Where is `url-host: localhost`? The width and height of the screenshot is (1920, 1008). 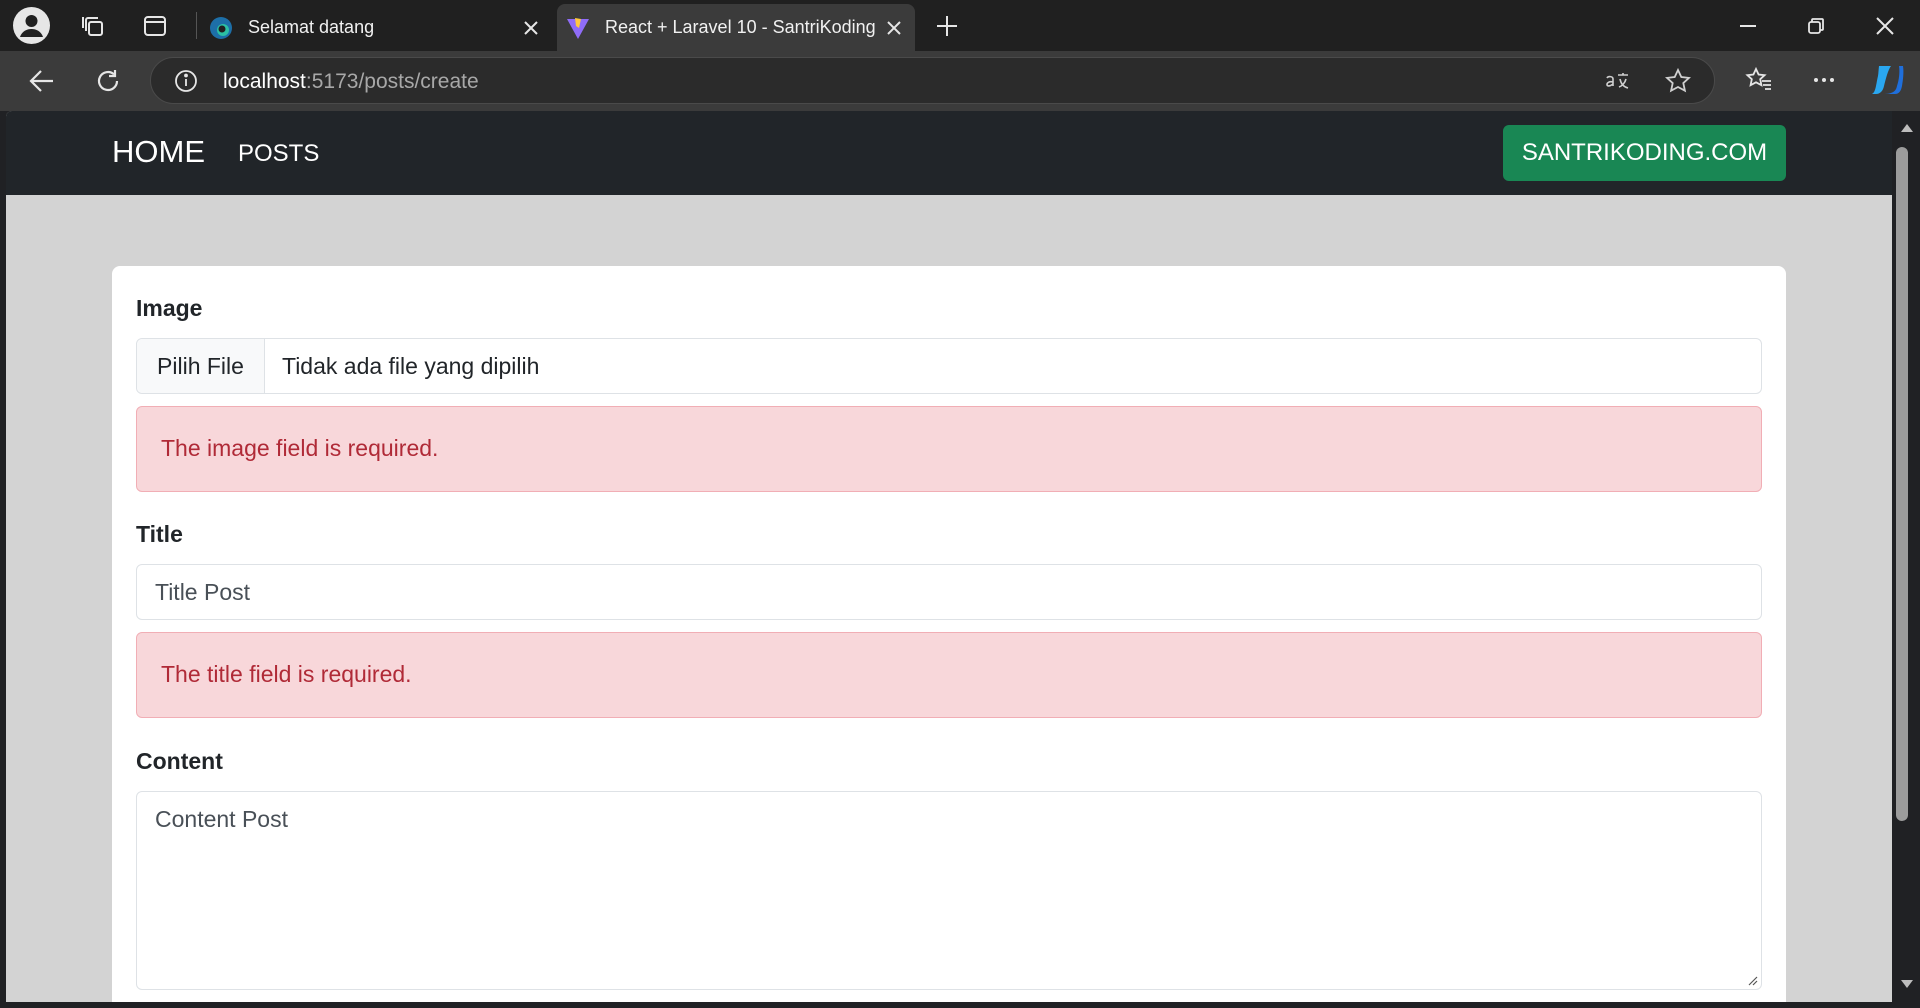 url-host: localhost is located at coordinates (264, 81).